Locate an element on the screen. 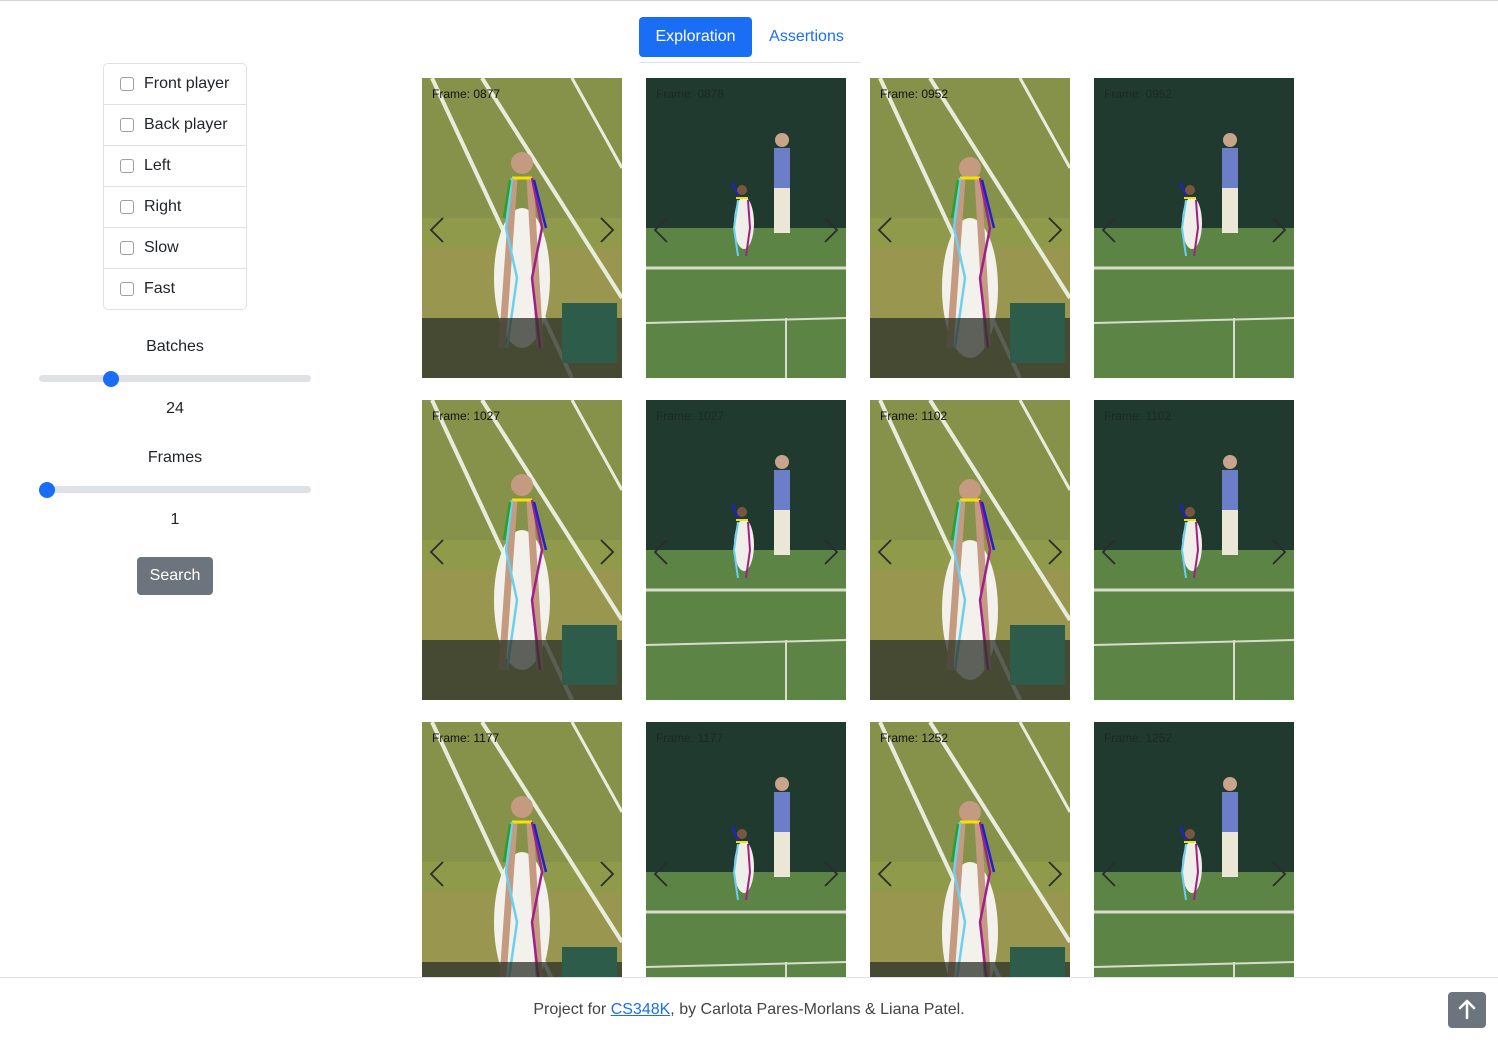  frame-label: Frame: 0878 is located at coordinates (690, 94).